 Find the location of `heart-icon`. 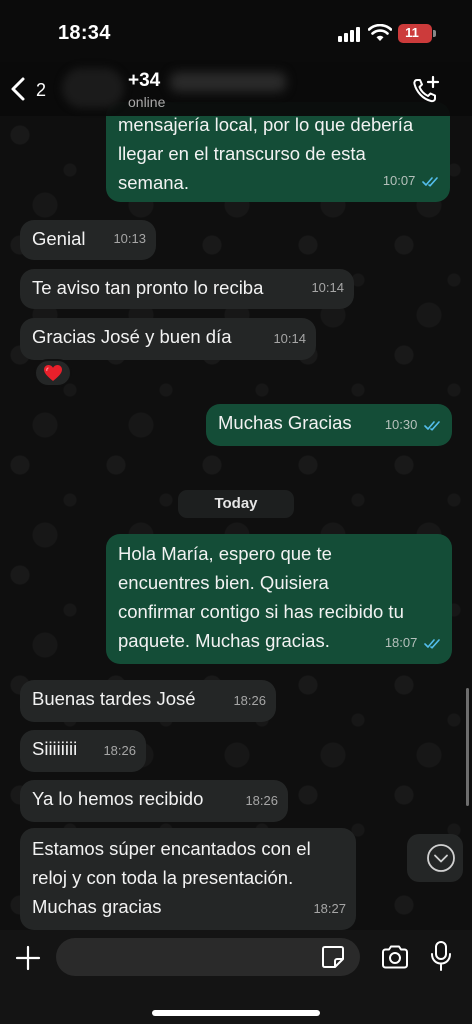

heart-icon is located at coordinates (53, 373).